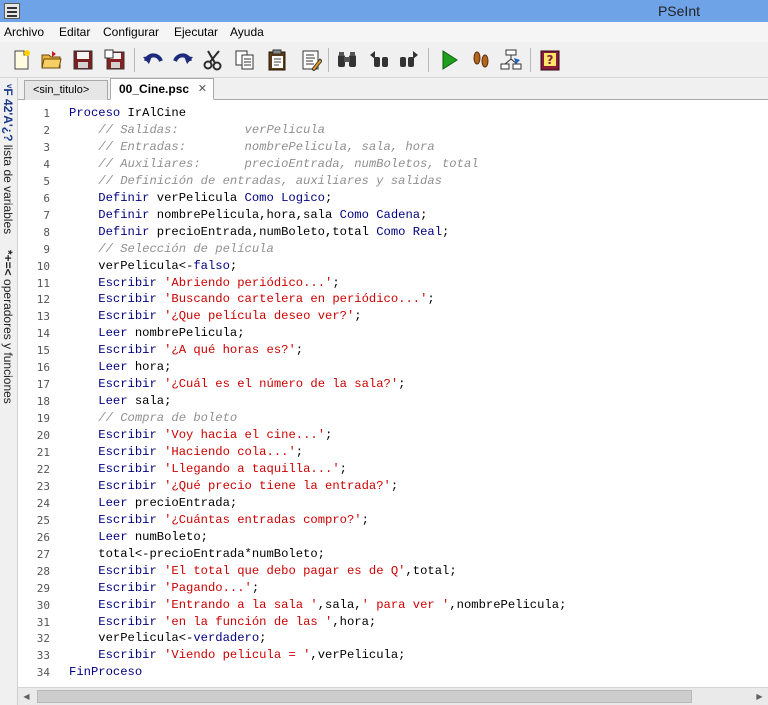 This screenshot has width=768, height=705. Describe the element at coordinates (153, 60) in the screenshot. I see `undo-icon` at that location.